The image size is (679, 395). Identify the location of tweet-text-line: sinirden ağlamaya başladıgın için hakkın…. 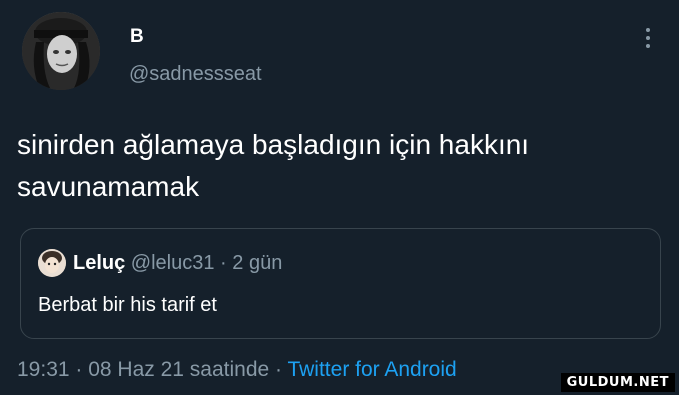
(273, 144).